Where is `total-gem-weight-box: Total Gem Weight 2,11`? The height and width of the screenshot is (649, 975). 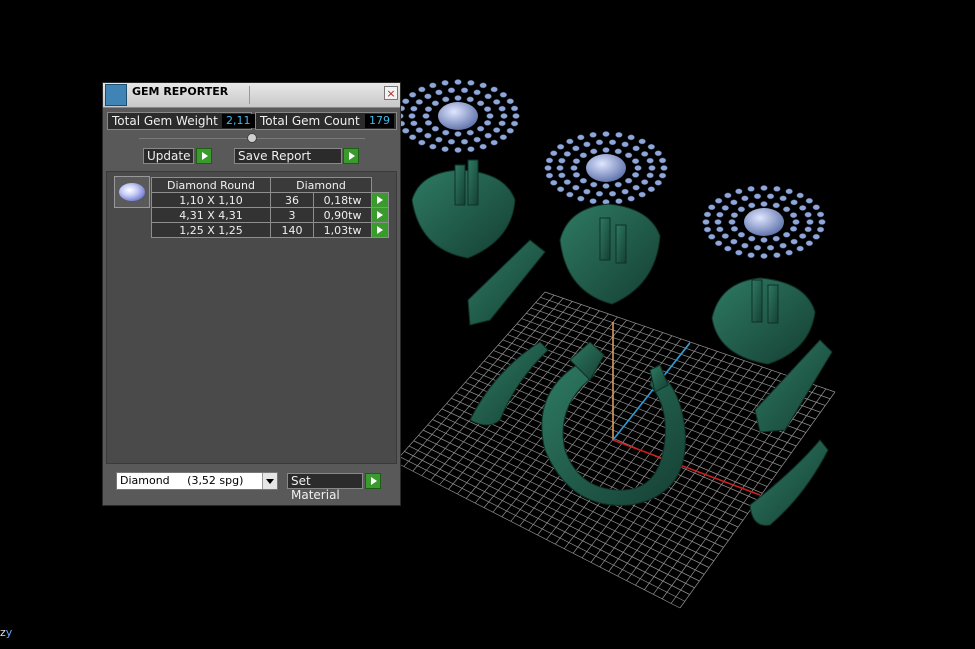
total-gem-weight-box: Total Gem Weight 2,11 is located at coordinates (181, 121).